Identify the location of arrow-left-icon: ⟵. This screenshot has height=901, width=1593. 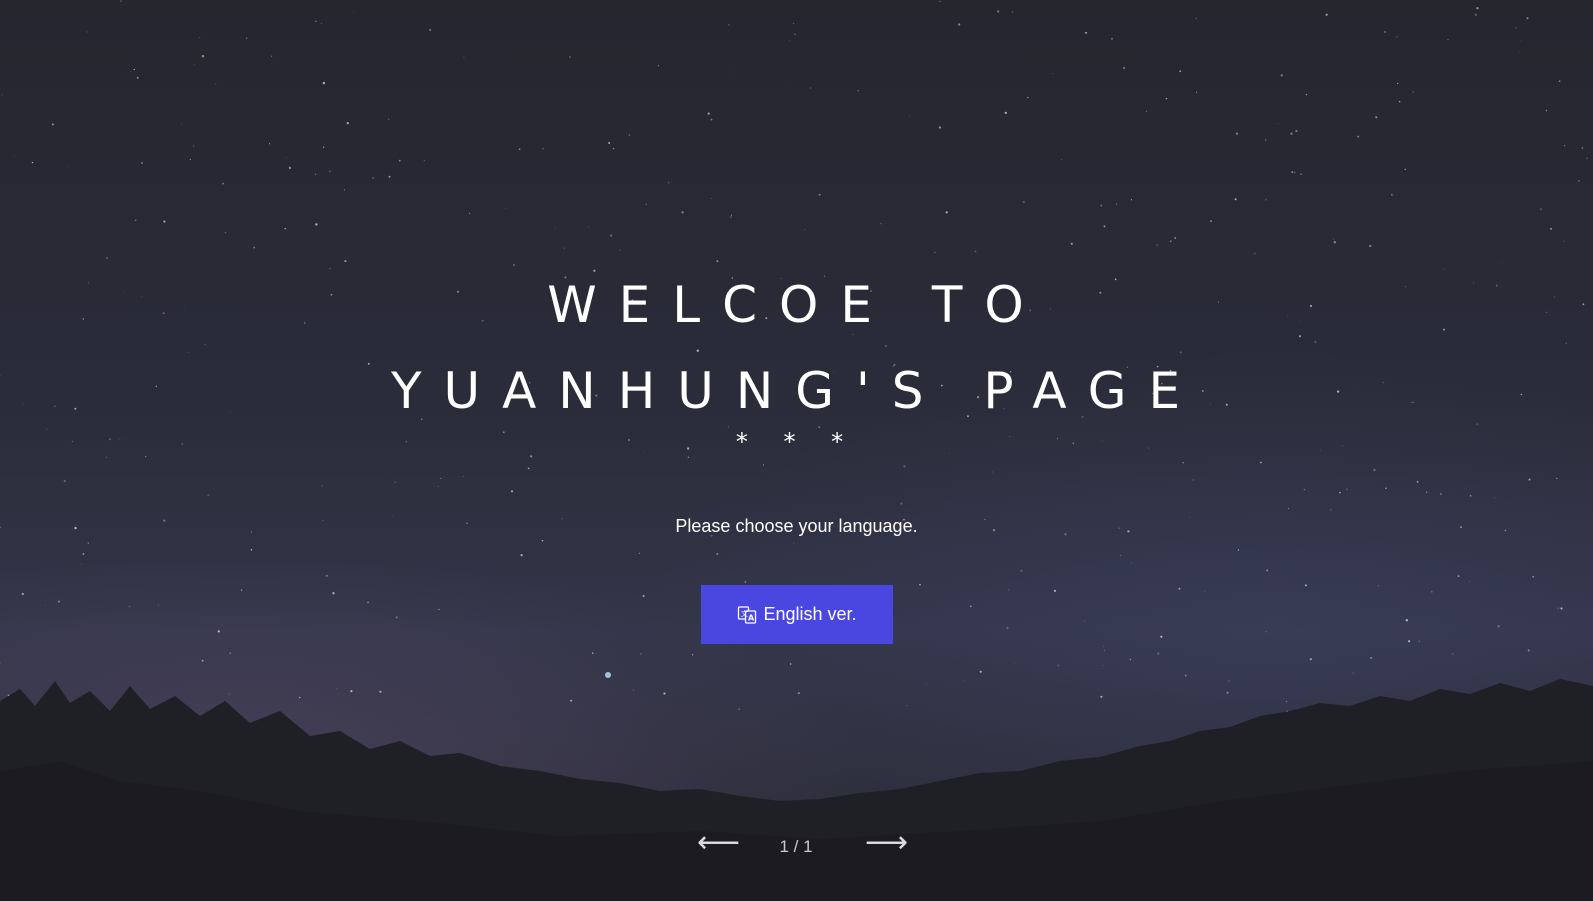
(718, 843).